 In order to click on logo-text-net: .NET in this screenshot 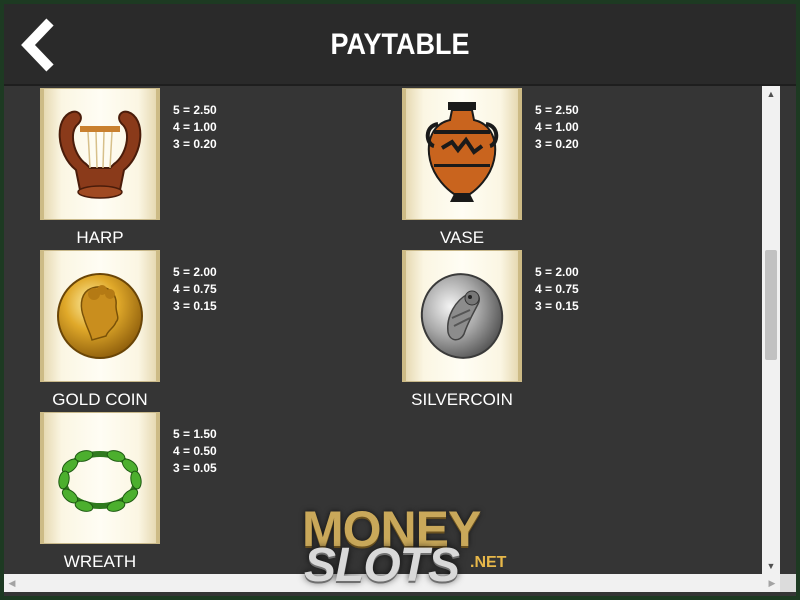, I will do `click(488, 562)`.